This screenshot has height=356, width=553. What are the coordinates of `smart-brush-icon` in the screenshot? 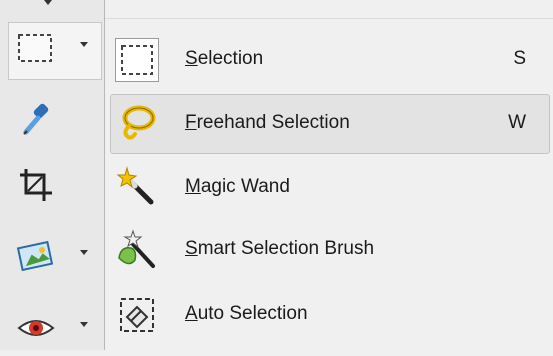 It's located at (137, 250).